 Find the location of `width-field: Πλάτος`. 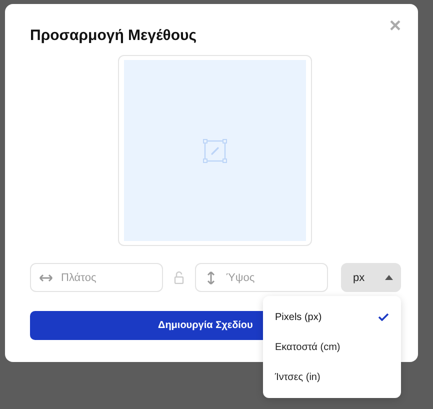

width-field: Πλάτος is located at coordinates (96, 277).